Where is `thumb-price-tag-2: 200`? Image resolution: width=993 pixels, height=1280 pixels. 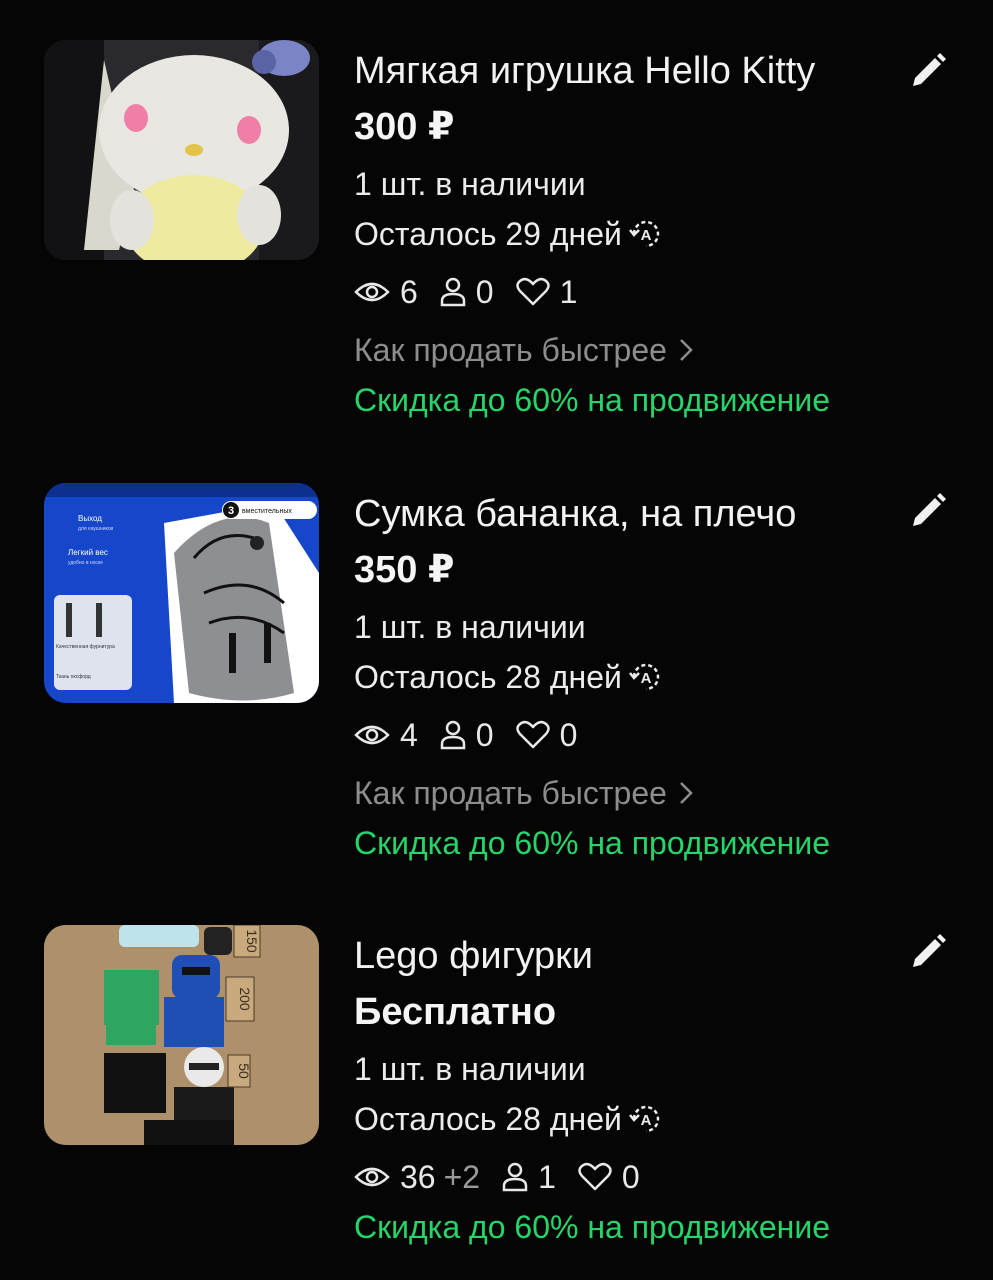
thumb-price-tag-2: 200 is located at coordinates (245, 999).